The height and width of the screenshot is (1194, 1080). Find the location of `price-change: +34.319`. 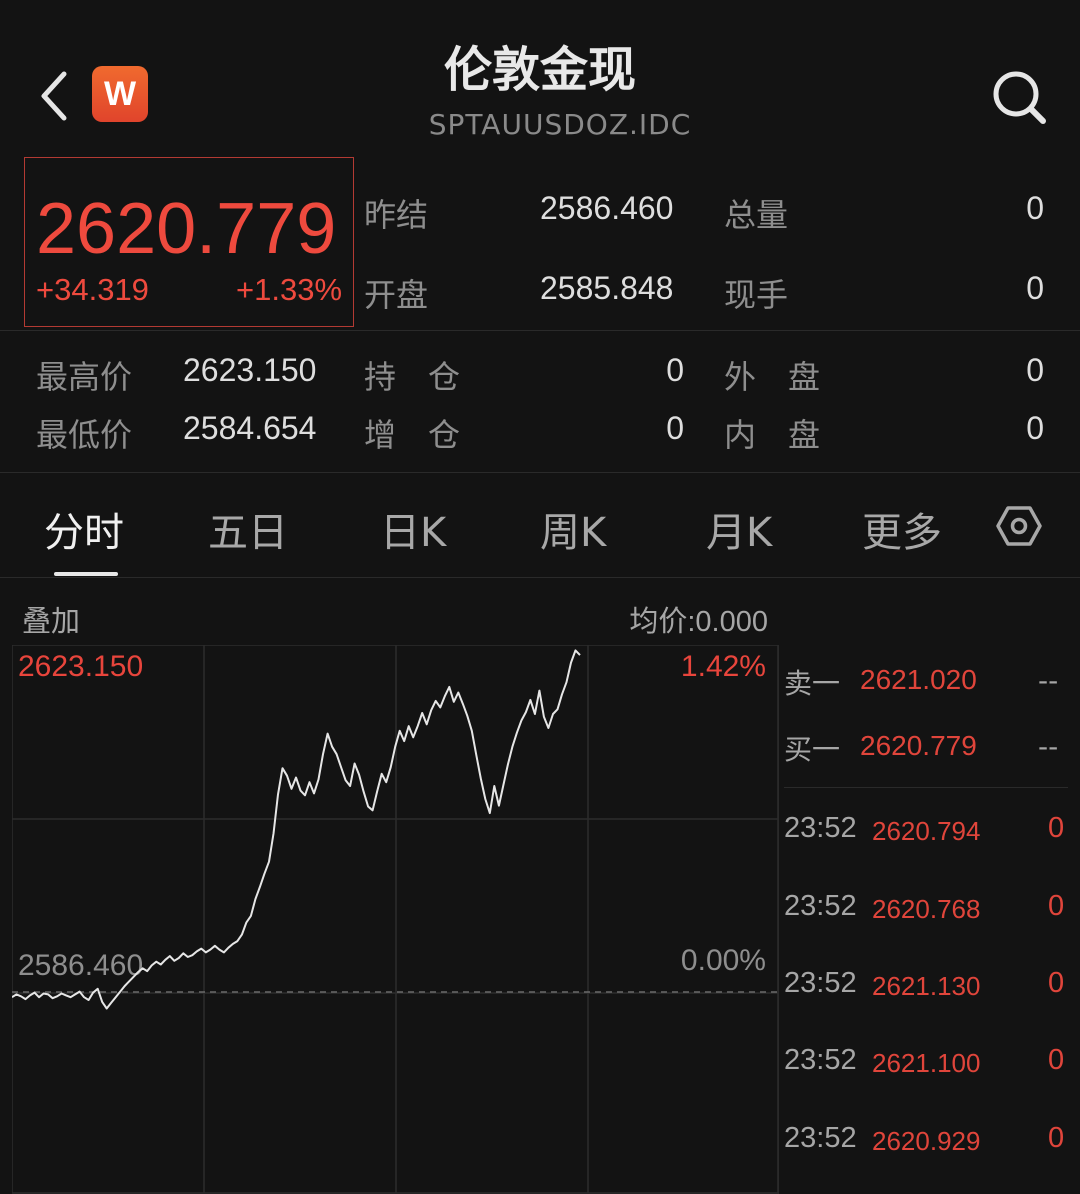

price-change: +34.319 is located at coordinates (92, 289).